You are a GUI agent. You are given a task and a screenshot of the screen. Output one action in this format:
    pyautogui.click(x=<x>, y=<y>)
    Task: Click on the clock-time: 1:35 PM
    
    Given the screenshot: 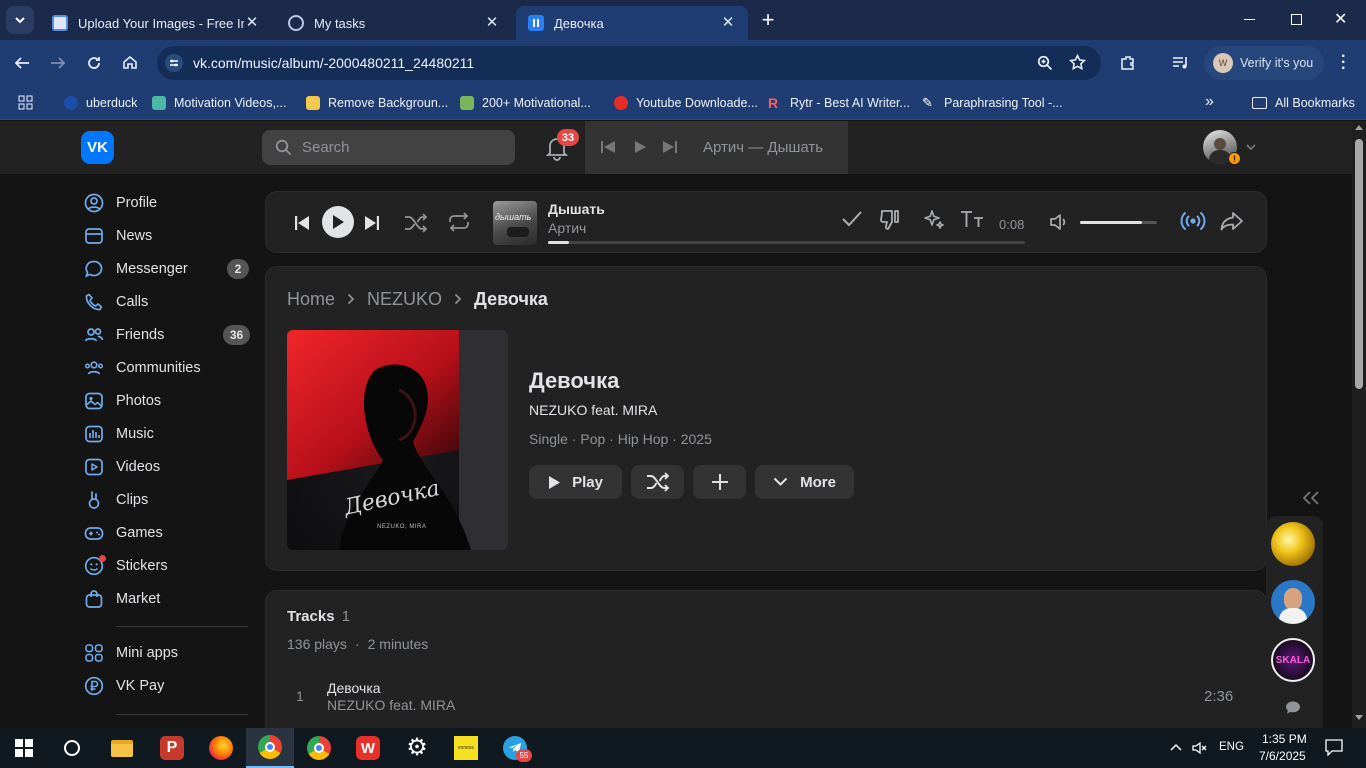 What is the action you would take?
    pyautogui.click(x=1284, y=739)
    